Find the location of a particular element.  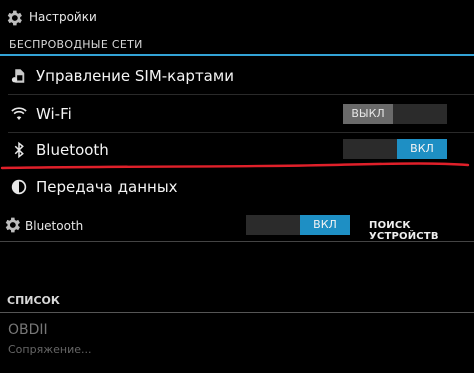

settings-row-wifi: Wi-Fi ВЫКЛ is located at coordinates (237, 114).